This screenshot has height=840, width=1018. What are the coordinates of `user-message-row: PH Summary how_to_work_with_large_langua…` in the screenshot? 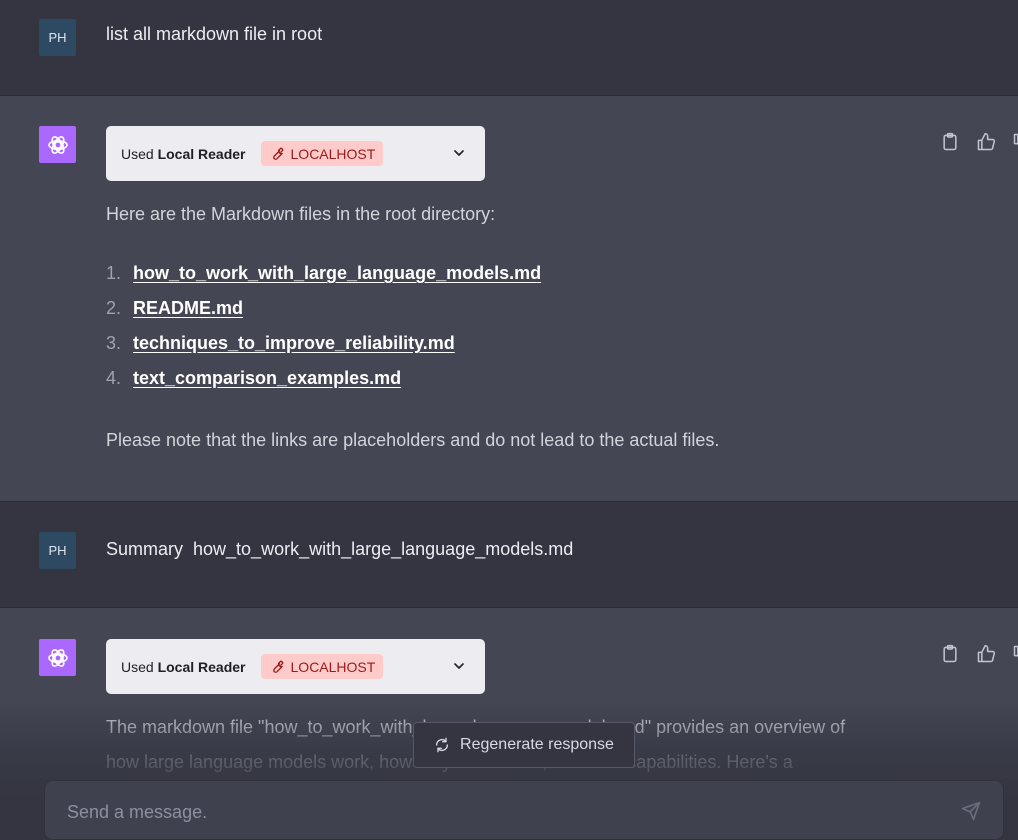 It's located at (509, 555).